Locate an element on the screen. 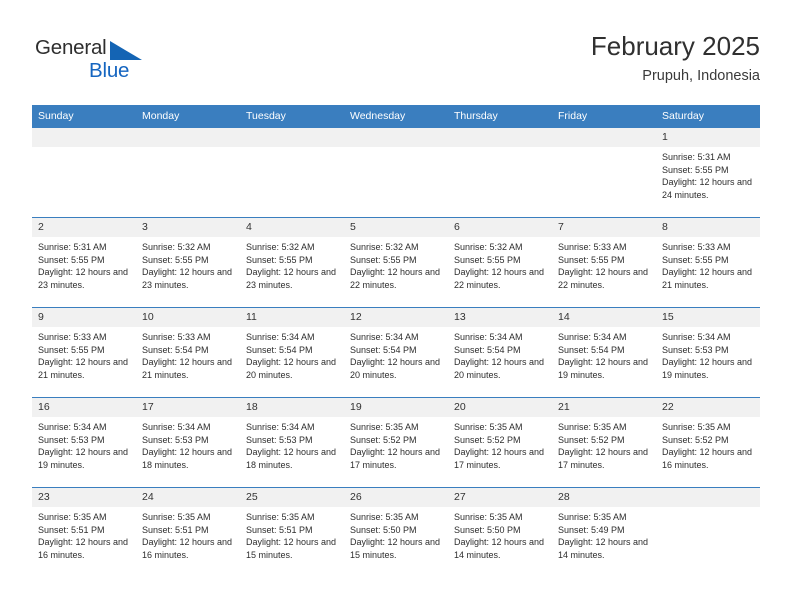  daylight-text: Daylight: 12 hours and 24 minutes. is located at coordinates (707, 188).